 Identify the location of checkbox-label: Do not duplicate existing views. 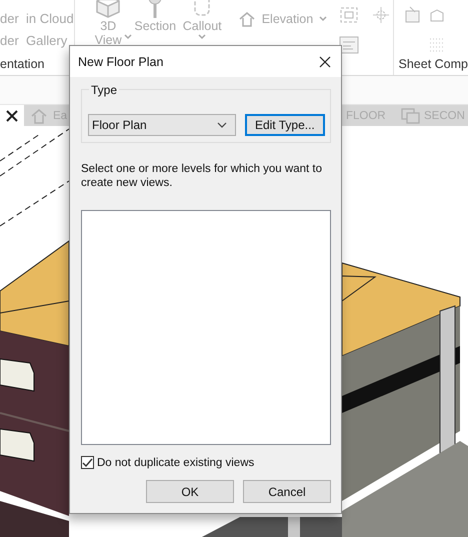
(175, 462).